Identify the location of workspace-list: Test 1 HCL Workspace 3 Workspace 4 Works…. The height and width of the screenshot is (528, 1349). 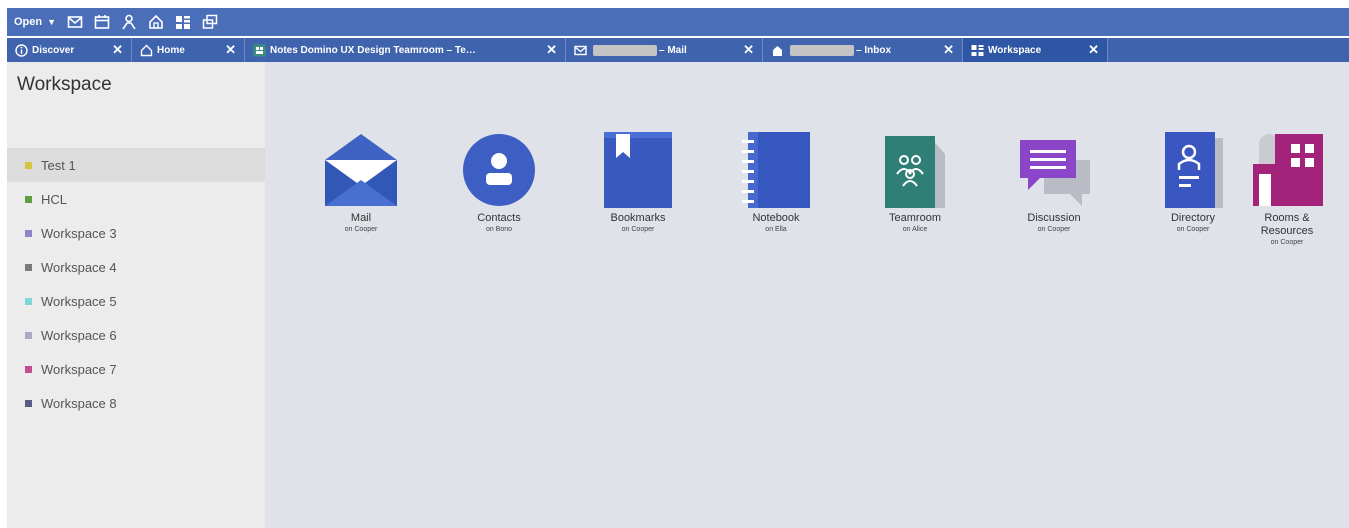
(136, 284).